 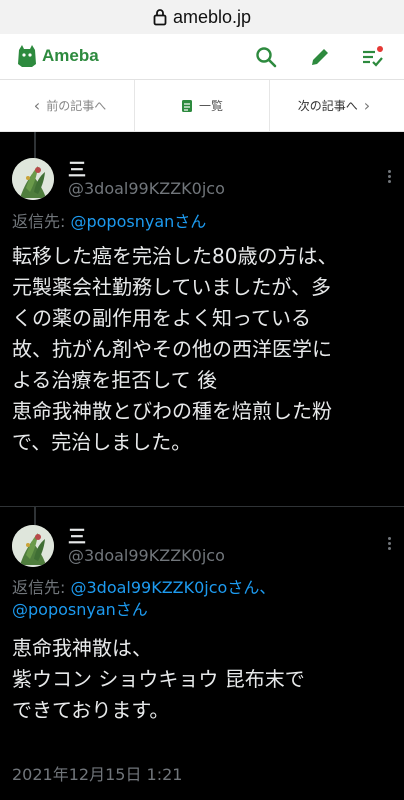 What do you see at coordinates (372, 57) in the screenshot?
I see `notifications-list-icon` at bounding box center [372, 57].